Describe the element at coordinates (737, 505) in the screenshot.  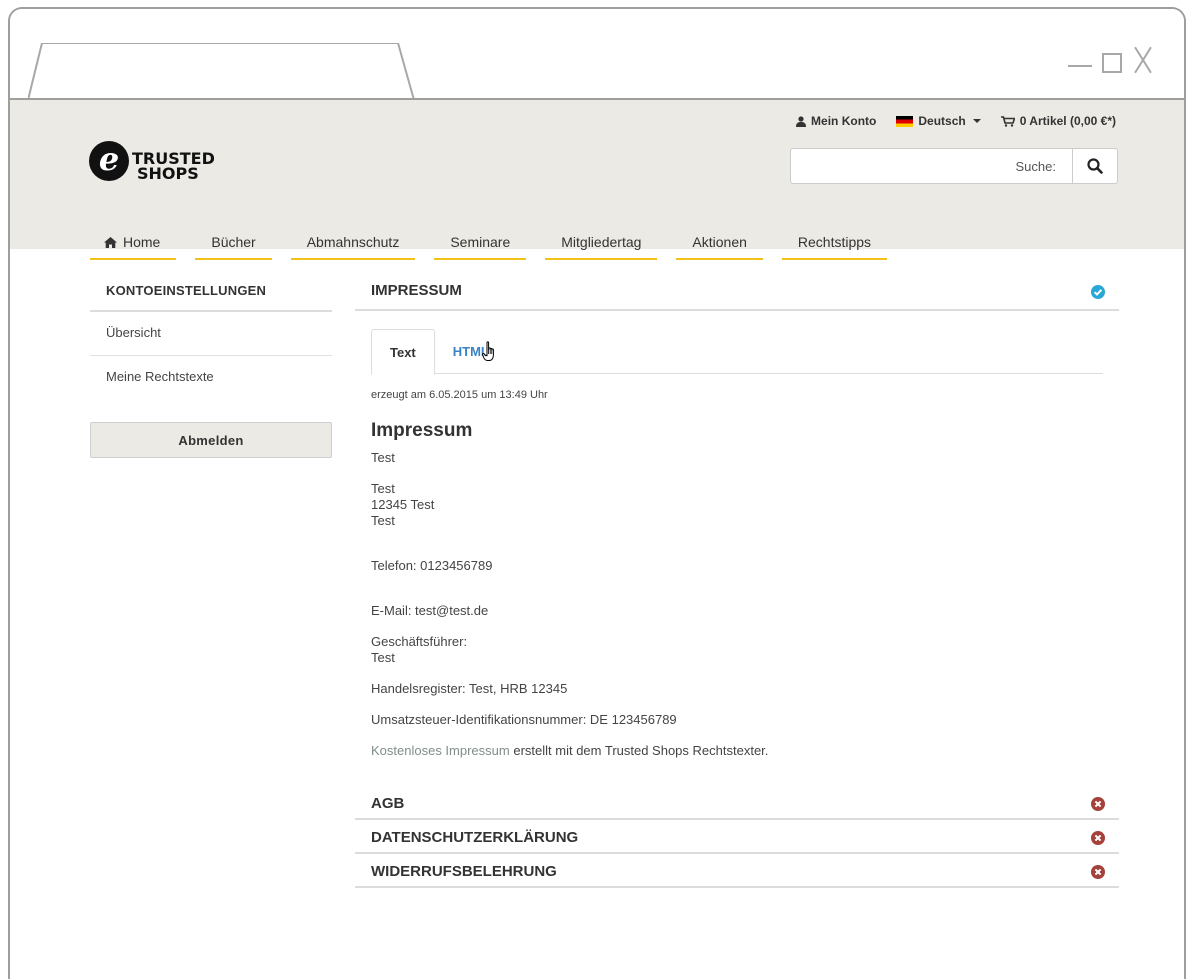
I see `doc-address: Test 12345 Test Test` at that location.